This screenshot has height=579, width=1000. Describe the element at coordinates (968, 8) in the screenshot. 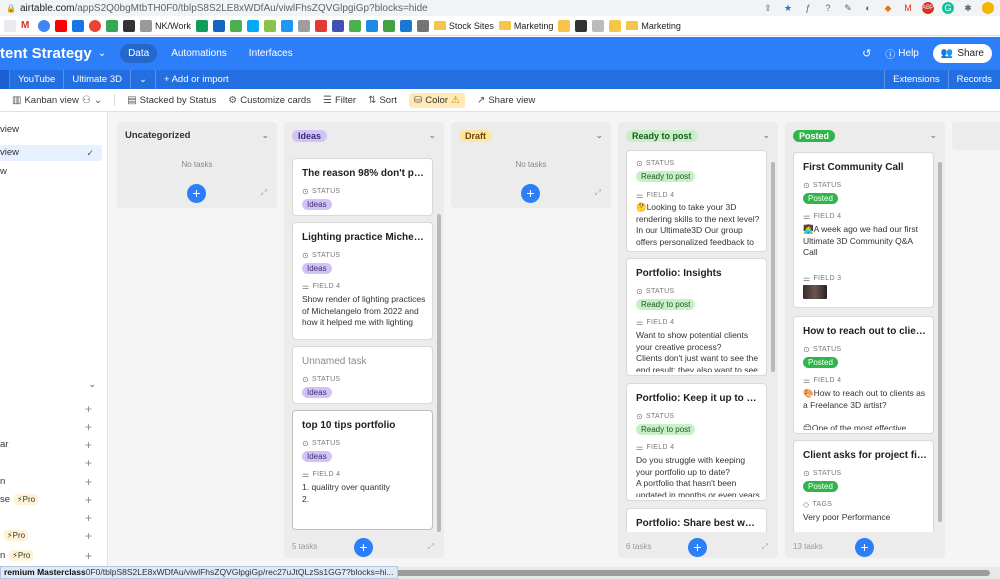

I see `puzzle-icon: ✱` at that location.